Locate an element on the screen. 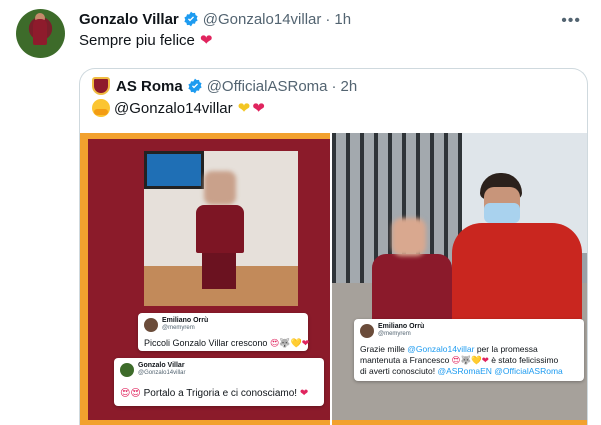 The height and width of the screenshot is (425, 601). tweet-text: Sempre piu felice ❤ is located at coordinates (146, 40).